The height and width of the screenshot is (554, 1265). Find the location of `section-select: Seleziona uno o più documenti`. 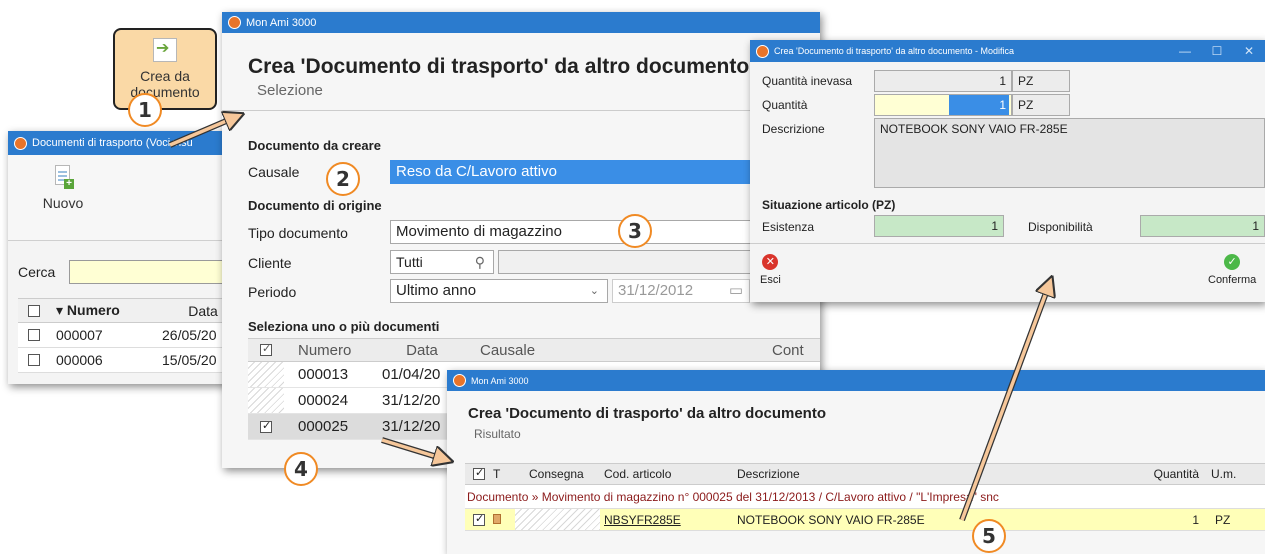

section-select: Seleziona uno o più documenti is located at coordinates (344, 326).